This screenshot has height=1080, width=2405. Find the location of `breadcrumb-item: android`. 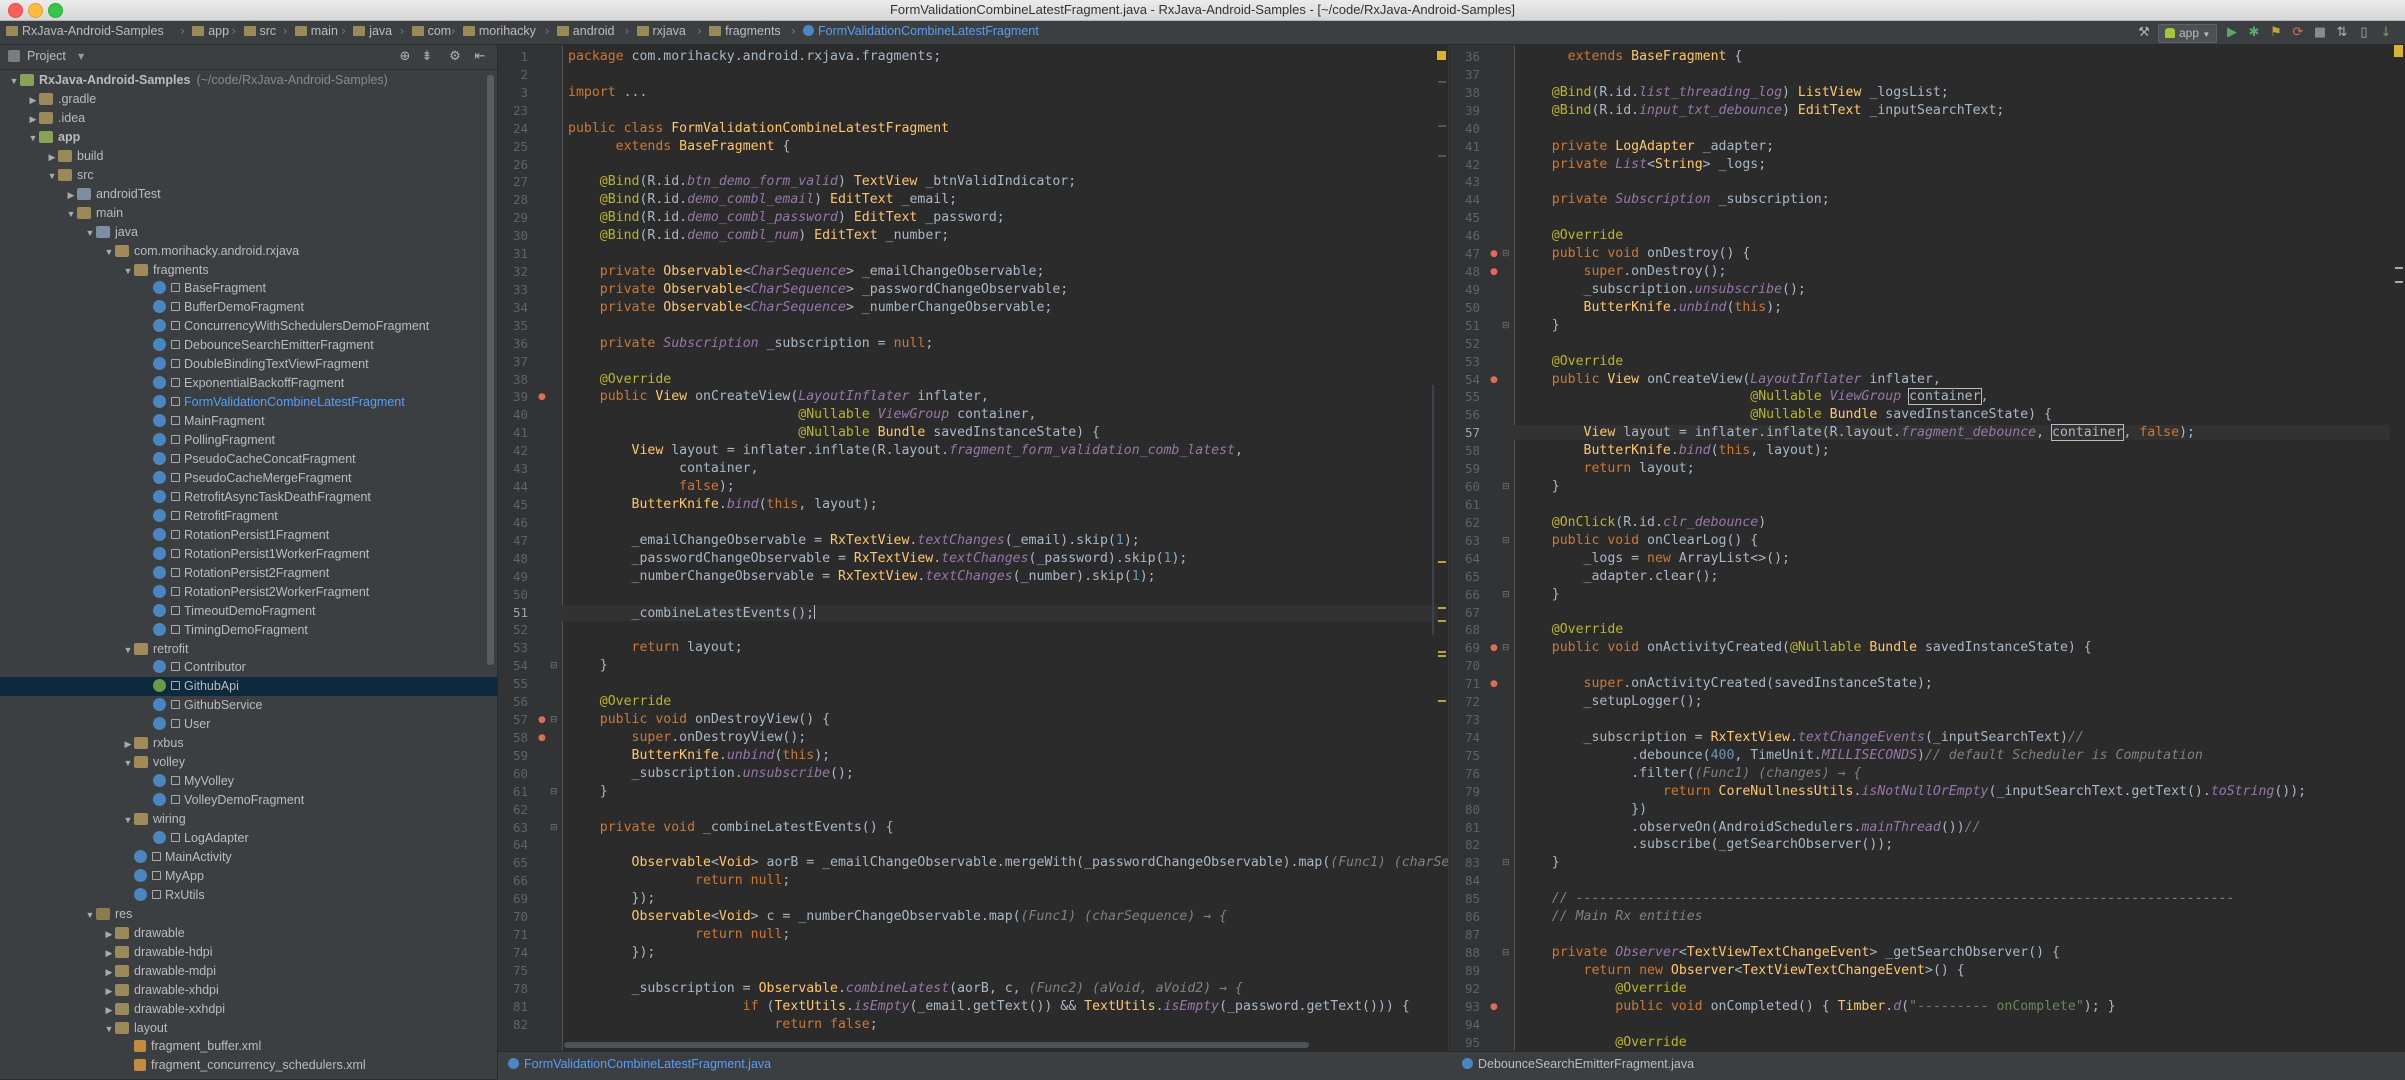

breadcrumb-item: android is located at coordinates (585, 32).